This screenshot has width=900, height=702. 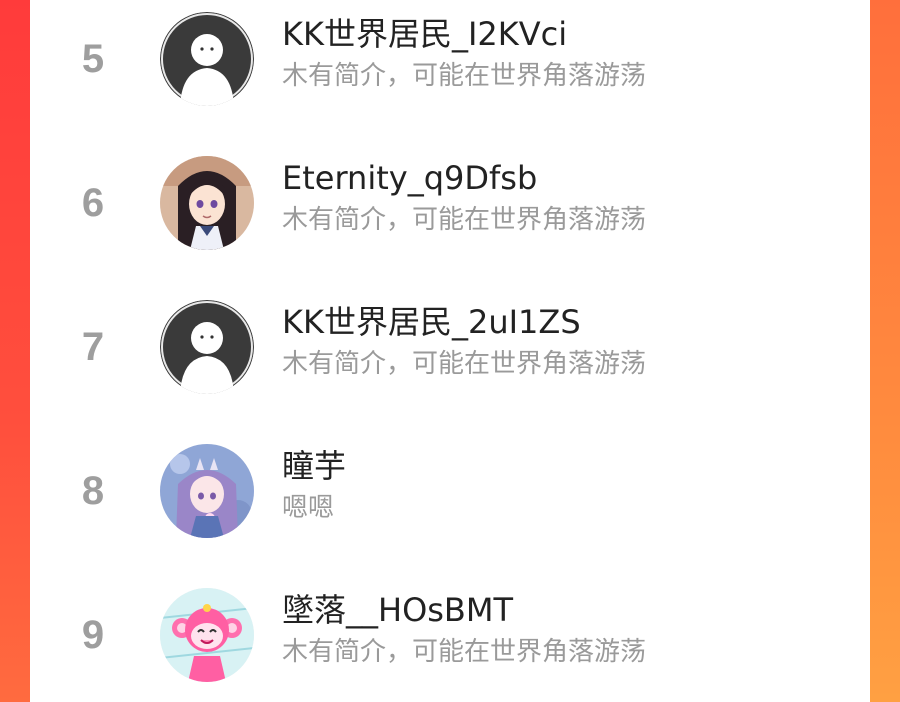 I want to click on user-name: Eternity_q9Dfsb, so click(x=409, y=178).